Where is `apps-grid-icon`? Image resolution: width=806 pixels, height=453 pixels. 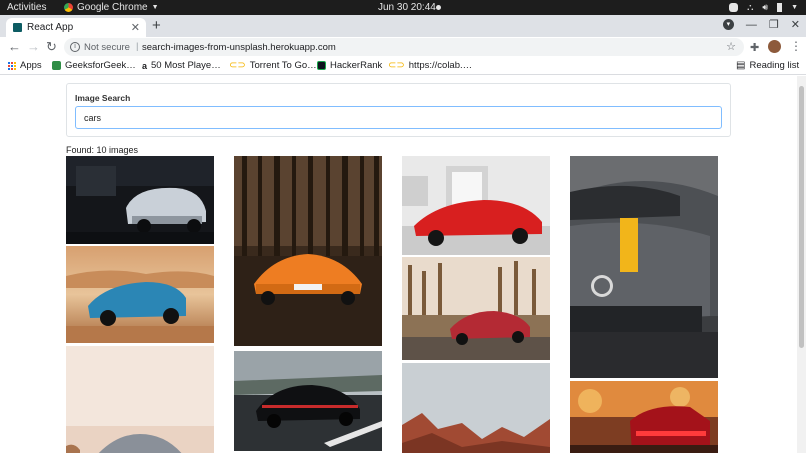 apps-grid-icon is located at coordinates (12, 65).